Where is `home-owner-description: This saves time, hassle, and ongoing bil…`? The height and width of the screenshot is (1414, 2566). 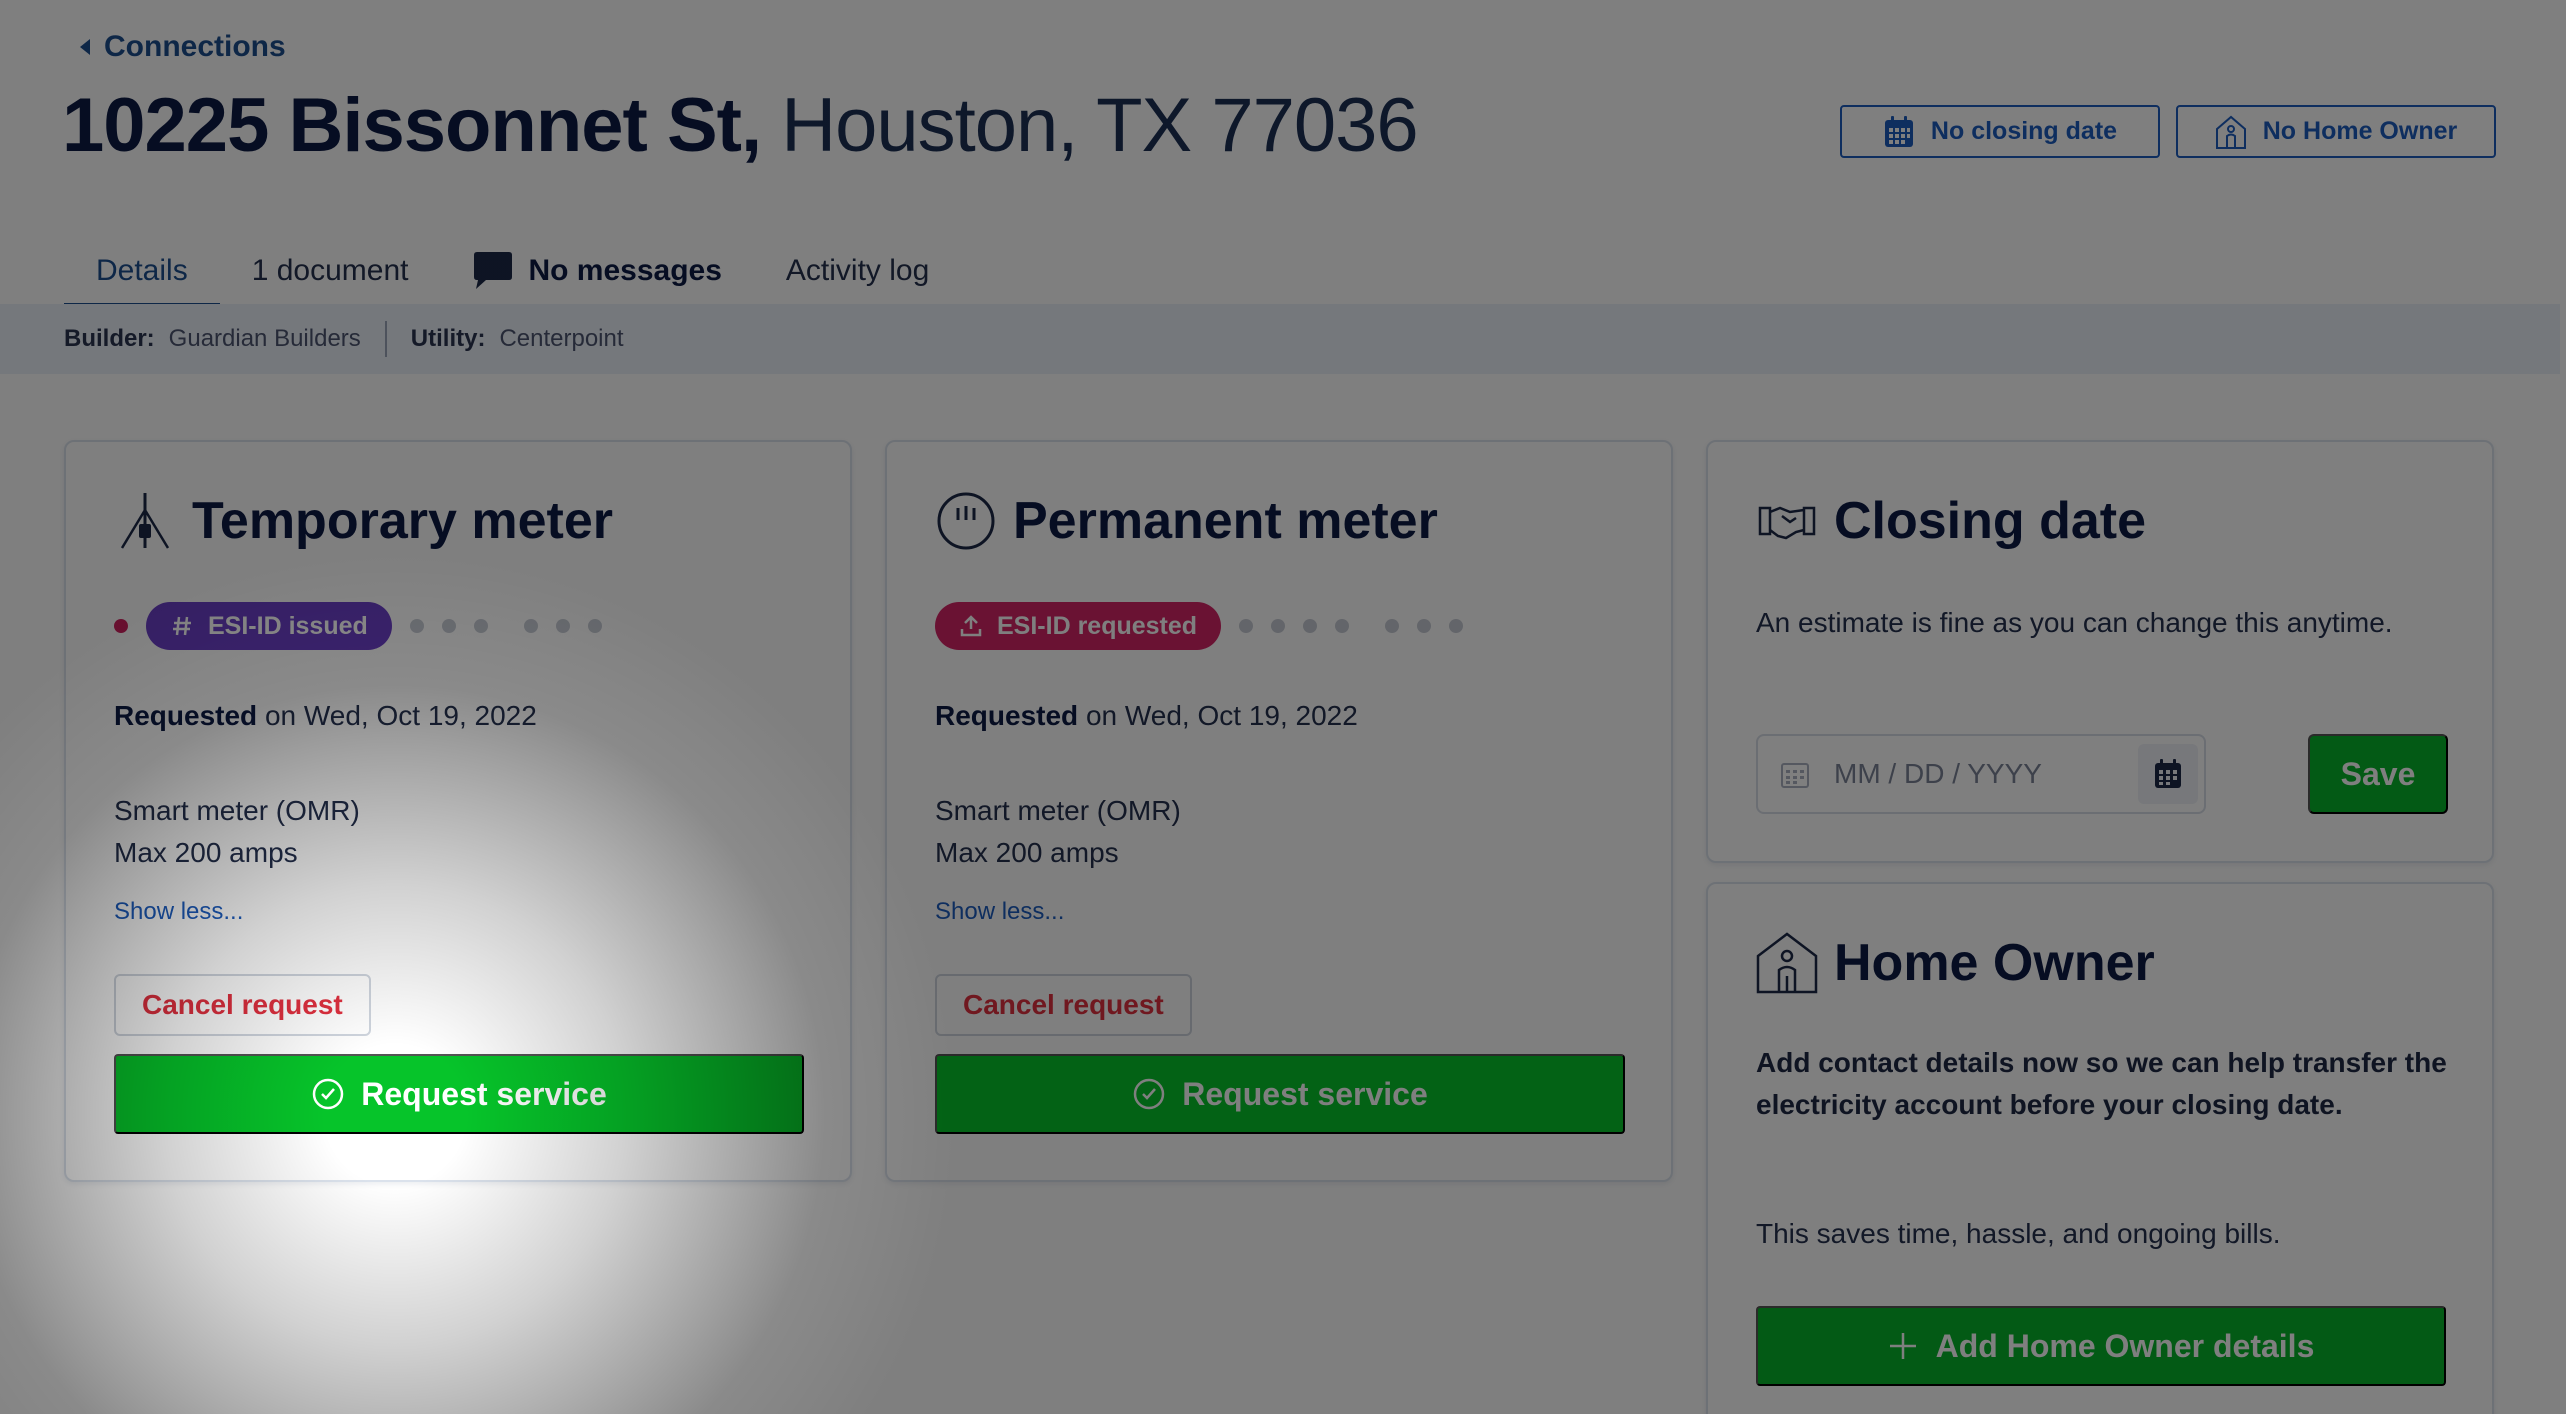 home-owner-description: This saves time, hassle, and ongoing bil… is located at coordinates (2018, 1233).